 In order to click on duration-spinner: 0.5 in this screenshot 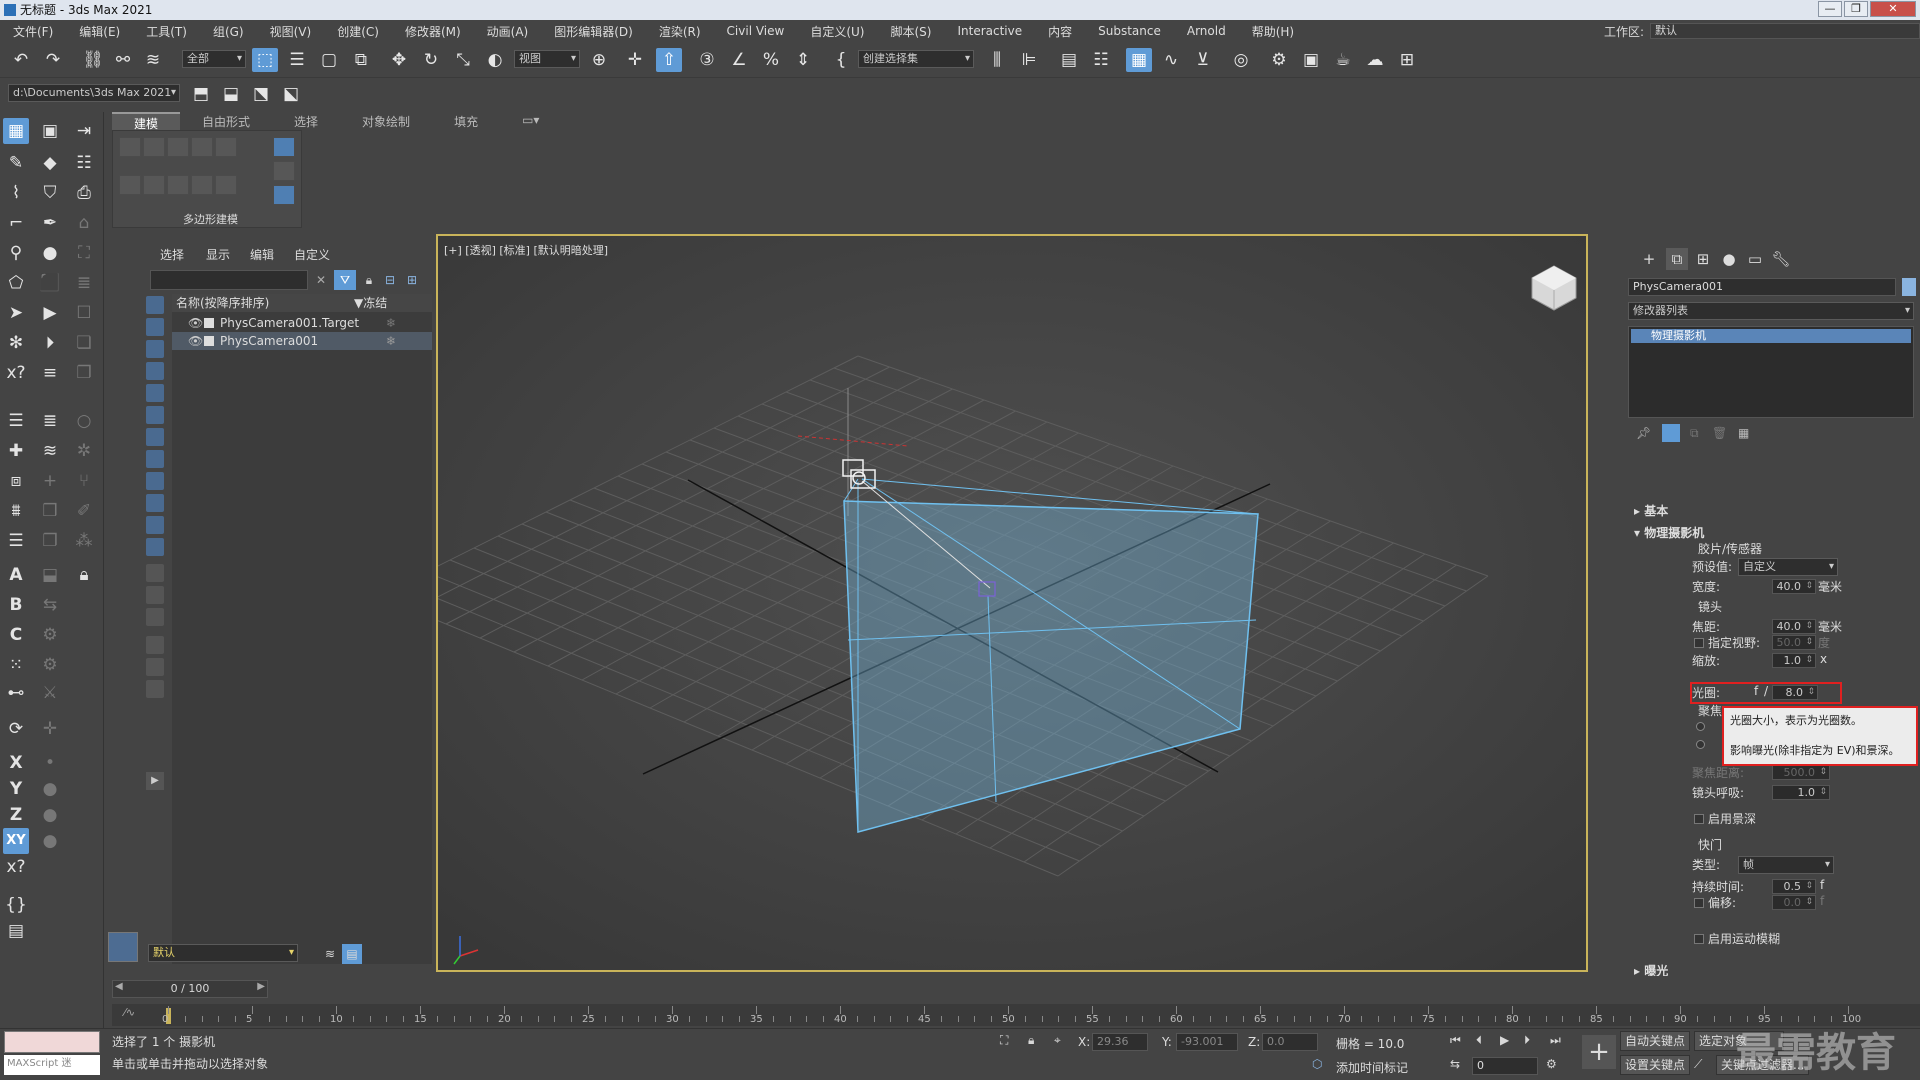, I will do `click(1794, 886)`.